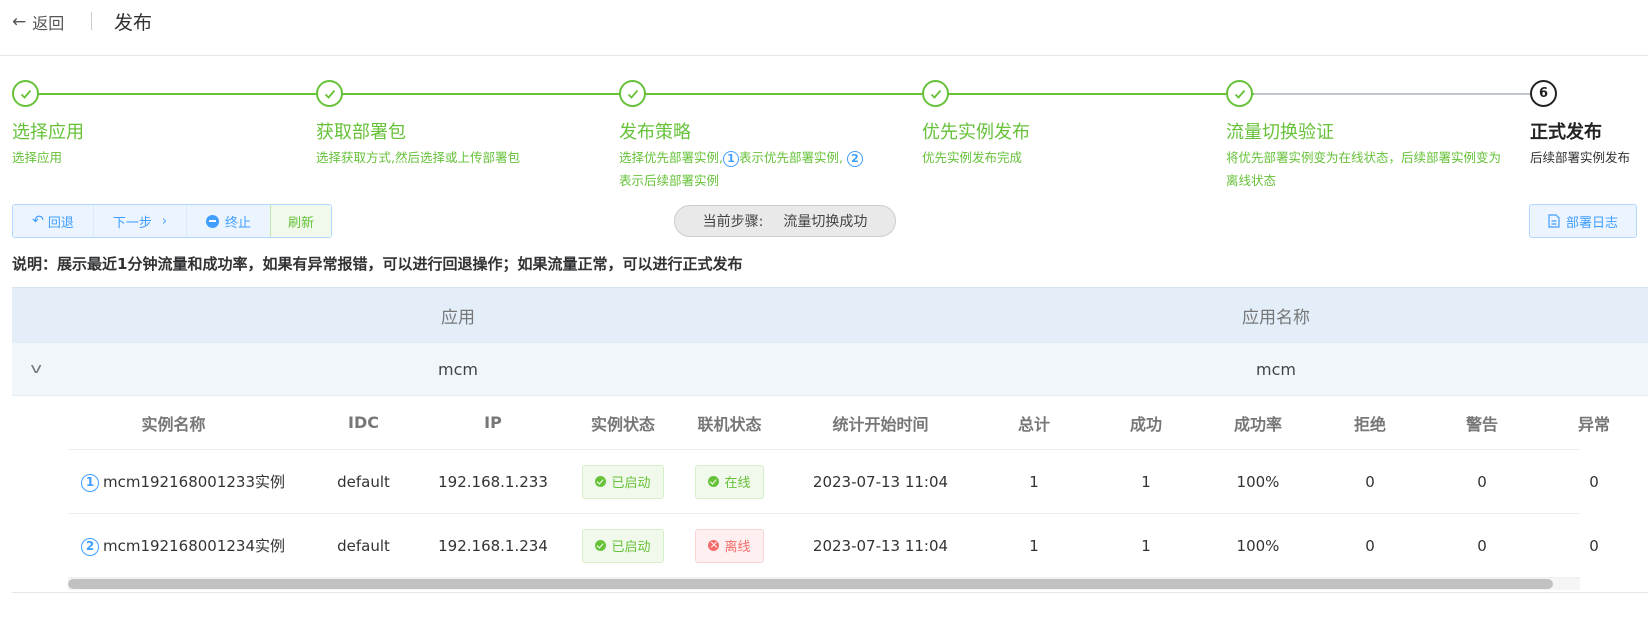 This screenshot has height=641, width=1648. Describe the element at coordinates (53, 221) in the screenshot. I see `rollback-button: ↶ 回退` at that location.